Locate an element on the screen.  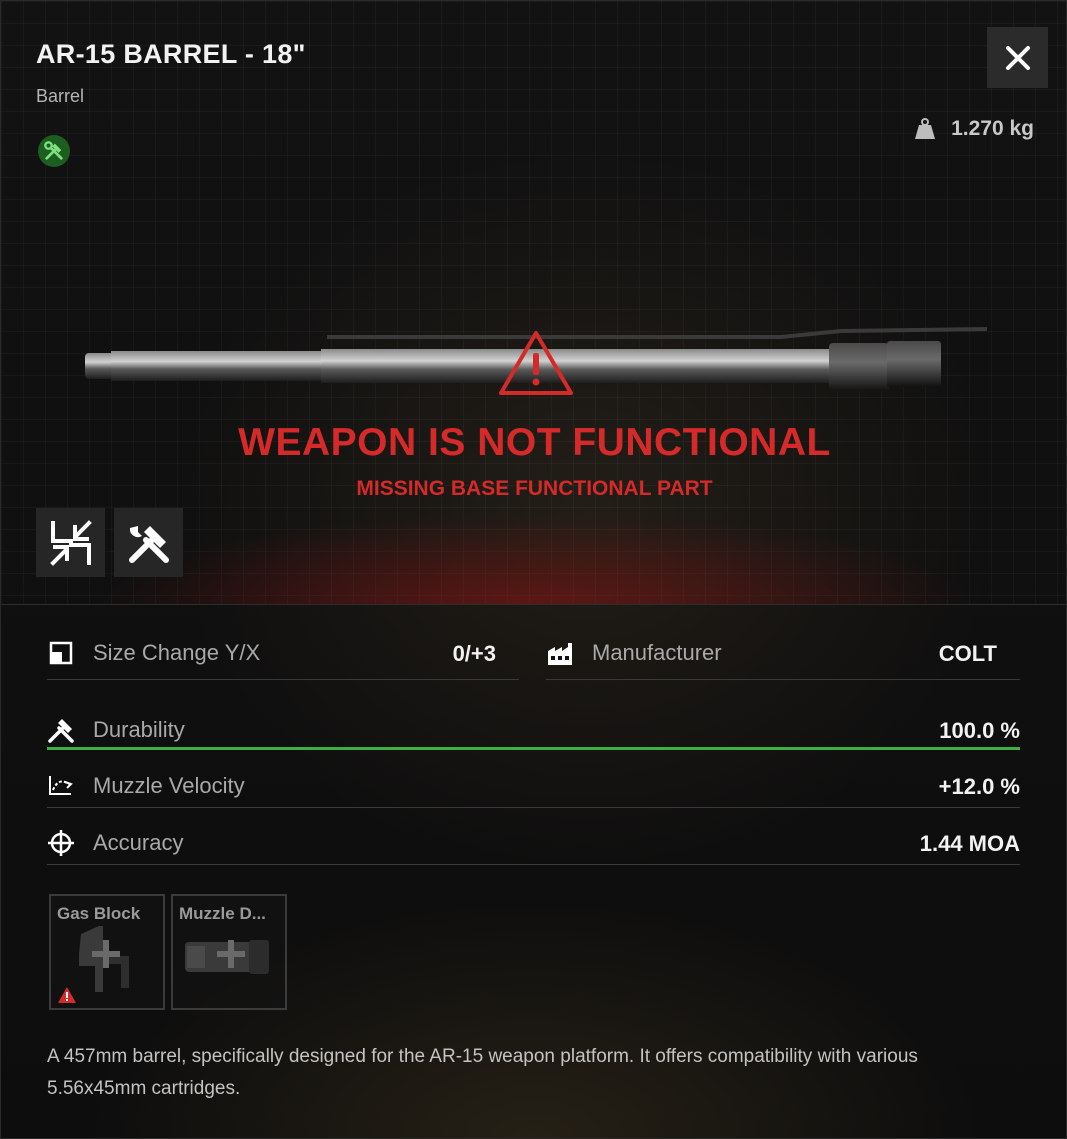
item-category: Barrel is located at coordinates (60, 96).